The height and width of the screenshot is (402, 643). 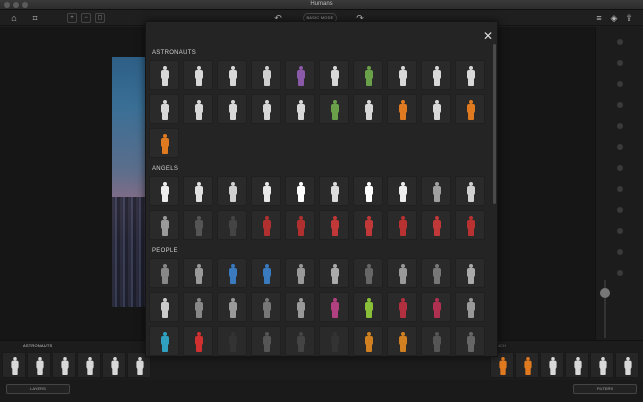 What do you see at coordinates (35, 18) in the screenshot?
I see `crop-icon: ⌗` at bounding box center [35, 18].